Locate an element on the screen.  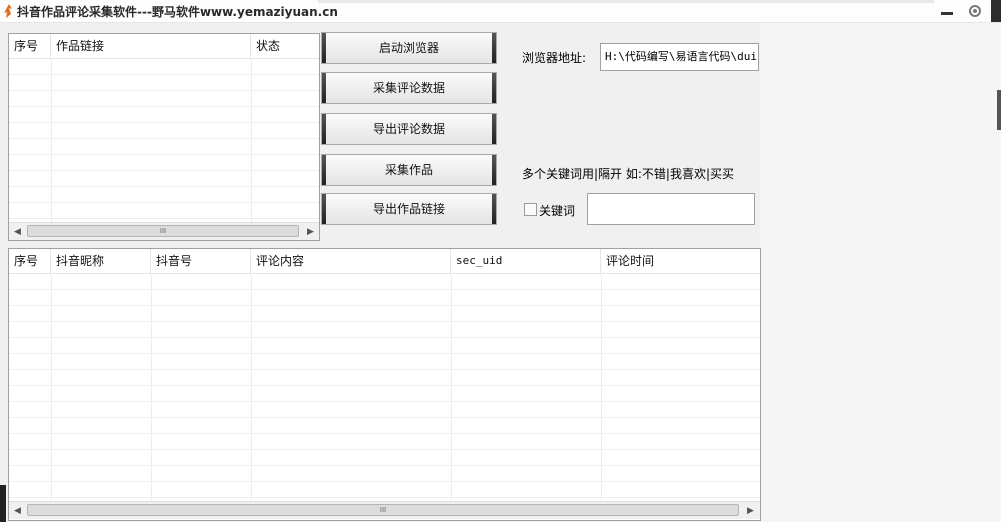
browser-path-label: 浏览器地址: is located at coordinates (554, 58).